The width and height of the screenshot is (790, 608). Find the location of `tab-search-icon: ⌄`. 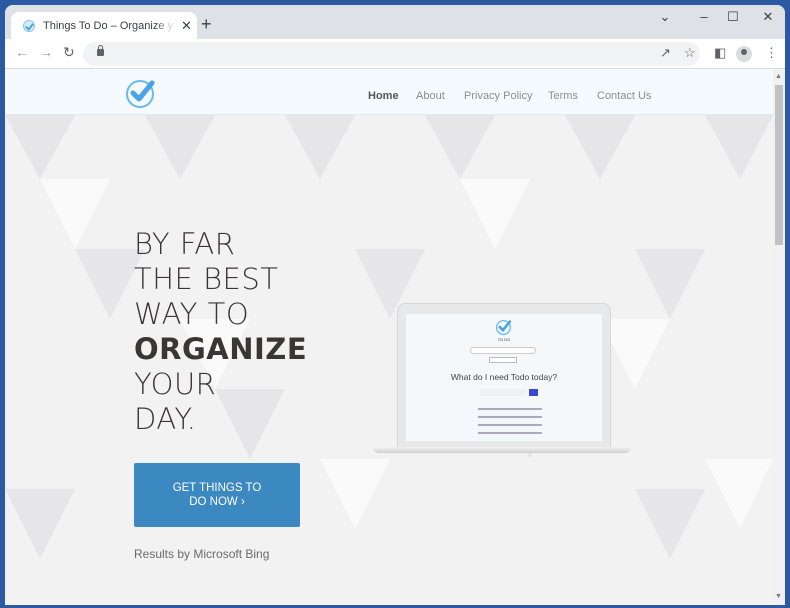

tab-search-icon: ⌄ is located at coordinates (665, 17).